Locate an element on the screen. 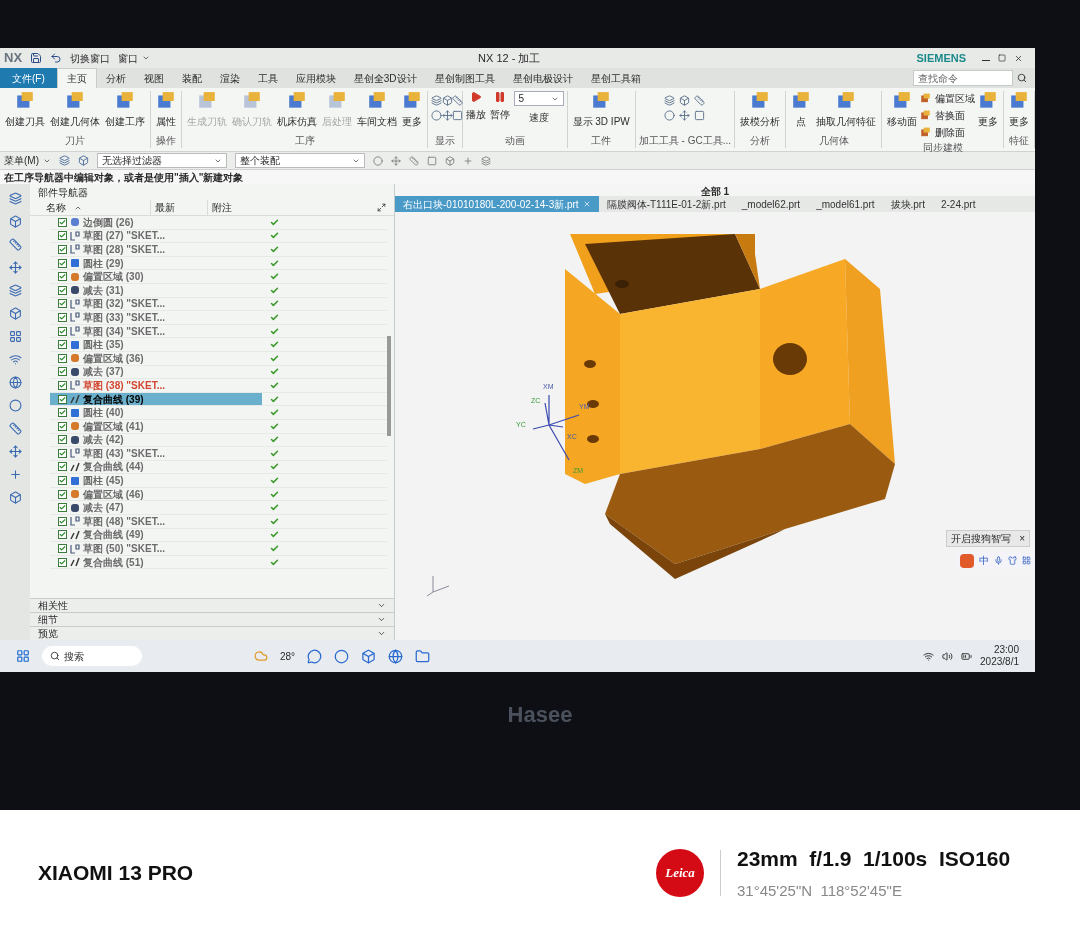 The image size is (1080, 935). tree-row: 减去 (47) is located at coordinates (156, 508).